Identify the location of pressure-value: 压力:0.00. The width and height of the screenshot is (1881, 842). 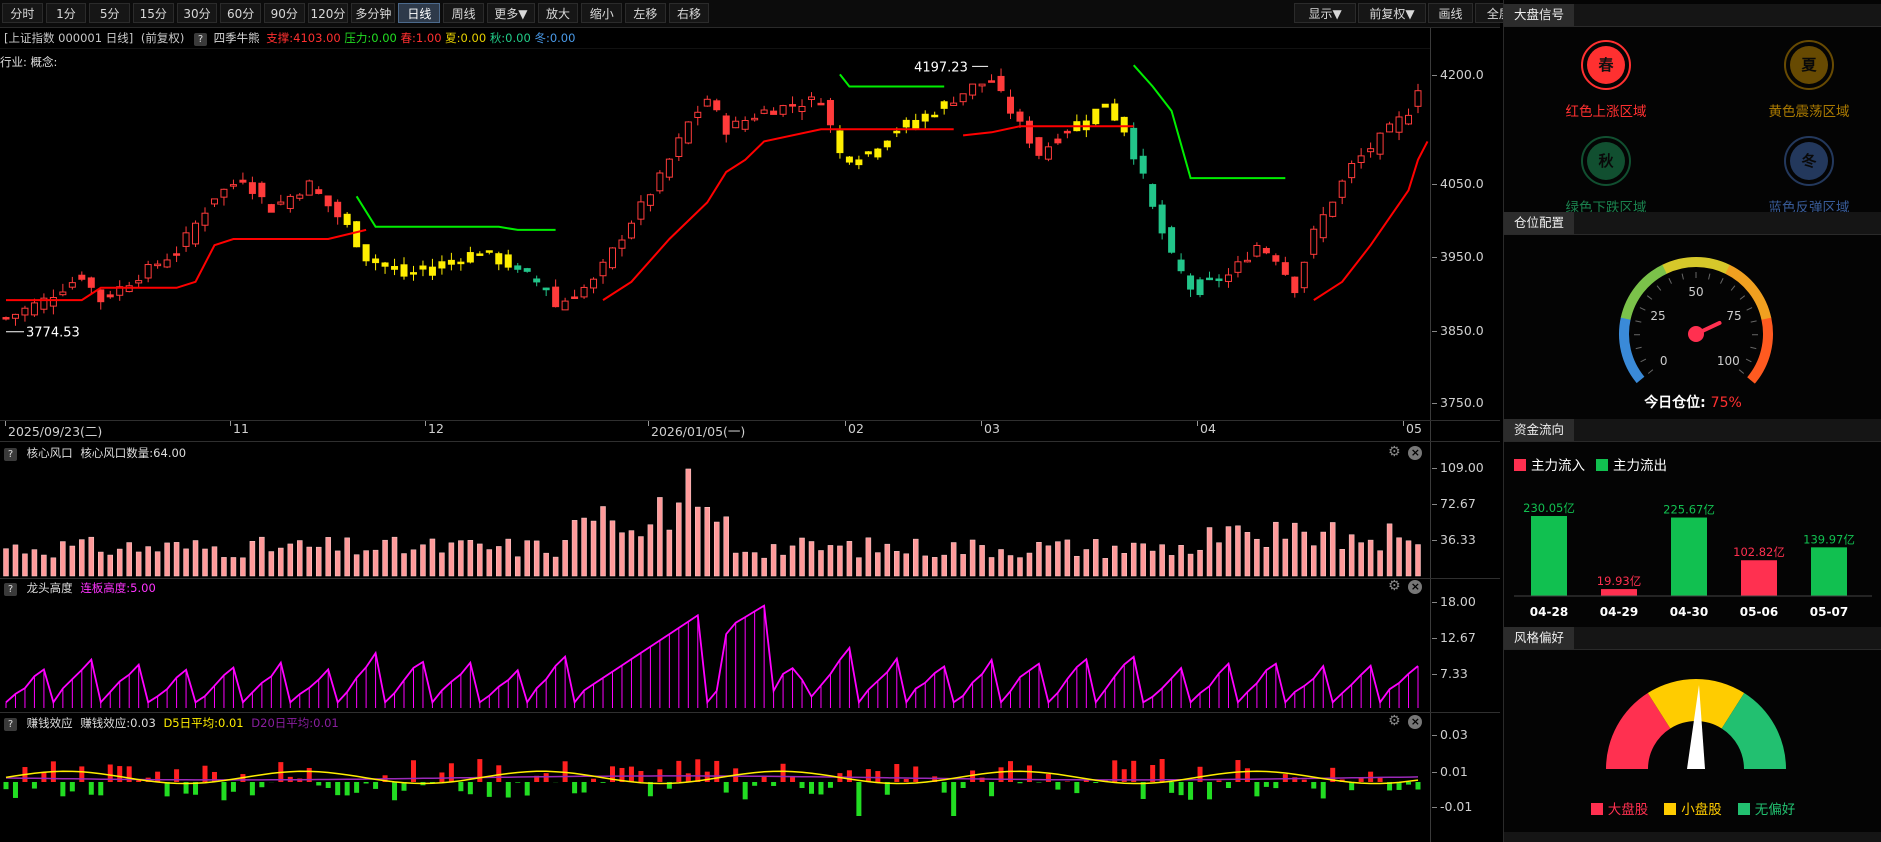
(370, 38).